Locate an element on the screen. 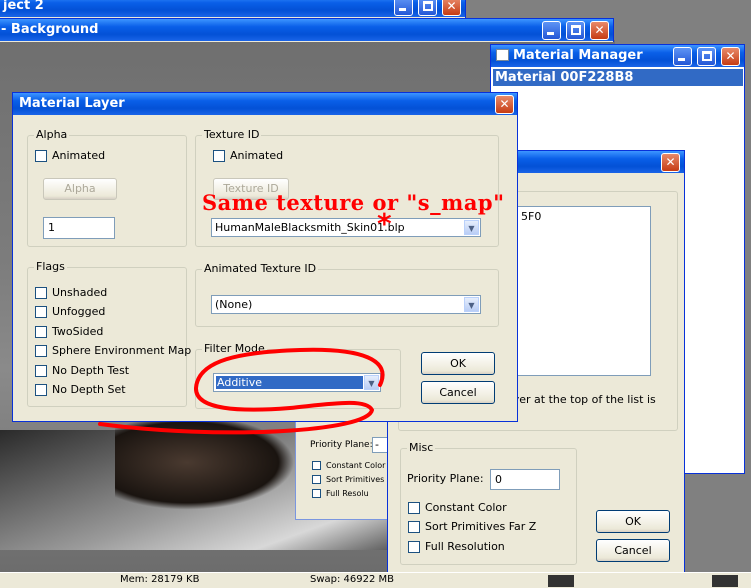  status-bar: Mem: 28179 KB Swap: 46922 MB is located at coordinates (375, 580).